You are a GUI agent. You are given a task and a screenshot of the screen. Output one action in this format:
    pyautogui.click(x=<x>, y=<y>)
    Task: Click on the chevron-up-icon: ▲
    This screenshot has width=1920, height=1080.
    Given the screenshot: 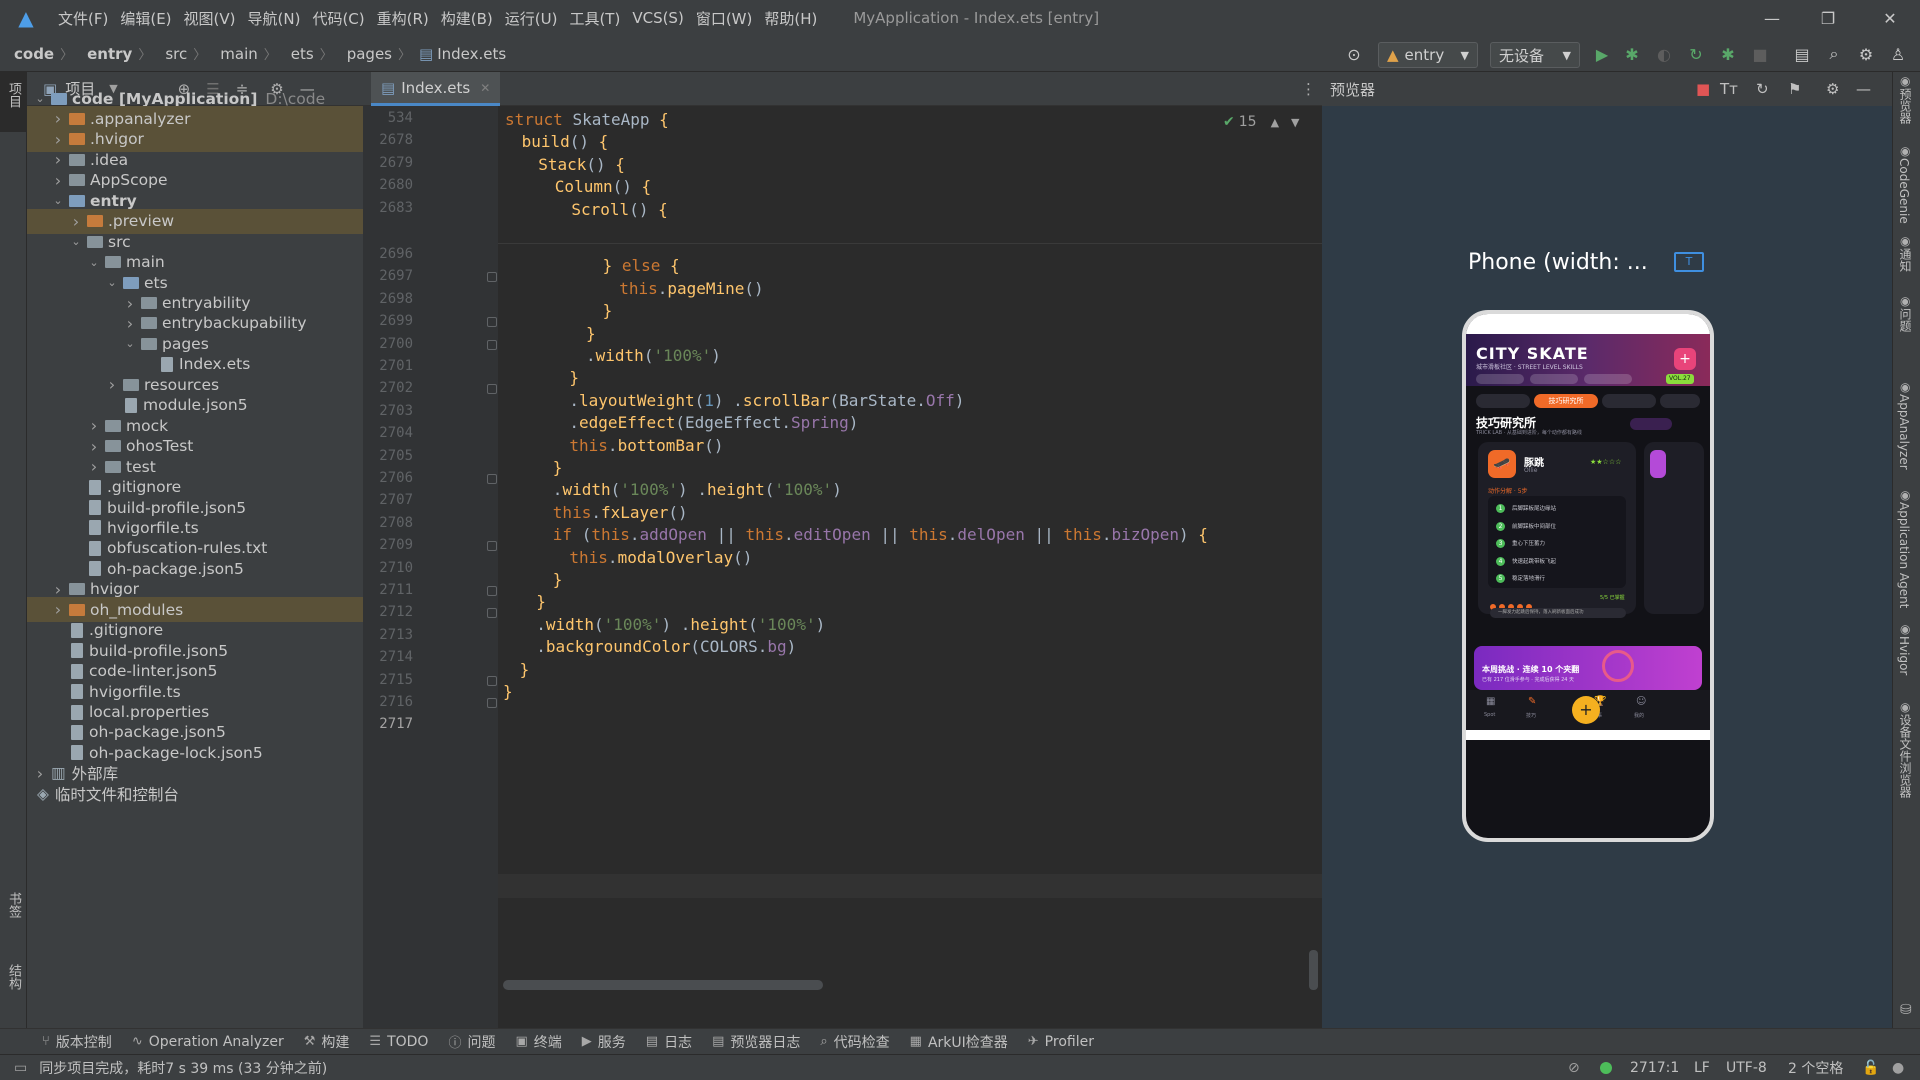 What is the action you would take?
    pyautogui.click(x=1275, y=122)
    